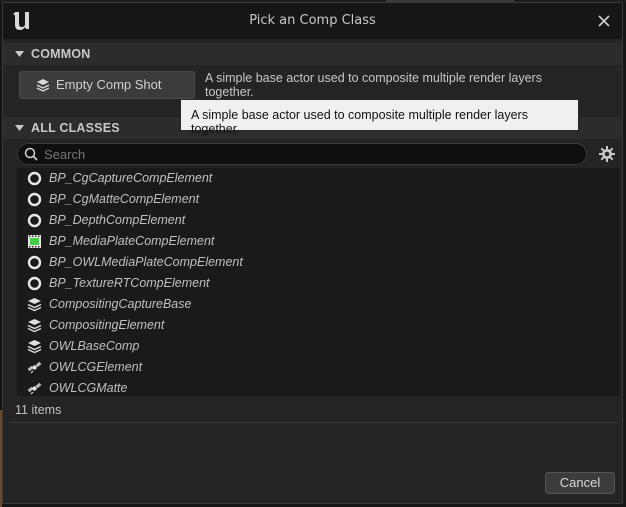 The image size is (626, 507). Describe the element at coordinates (318, 367) in the screenshot. I see `list-item: OWLCGElement` at that location.